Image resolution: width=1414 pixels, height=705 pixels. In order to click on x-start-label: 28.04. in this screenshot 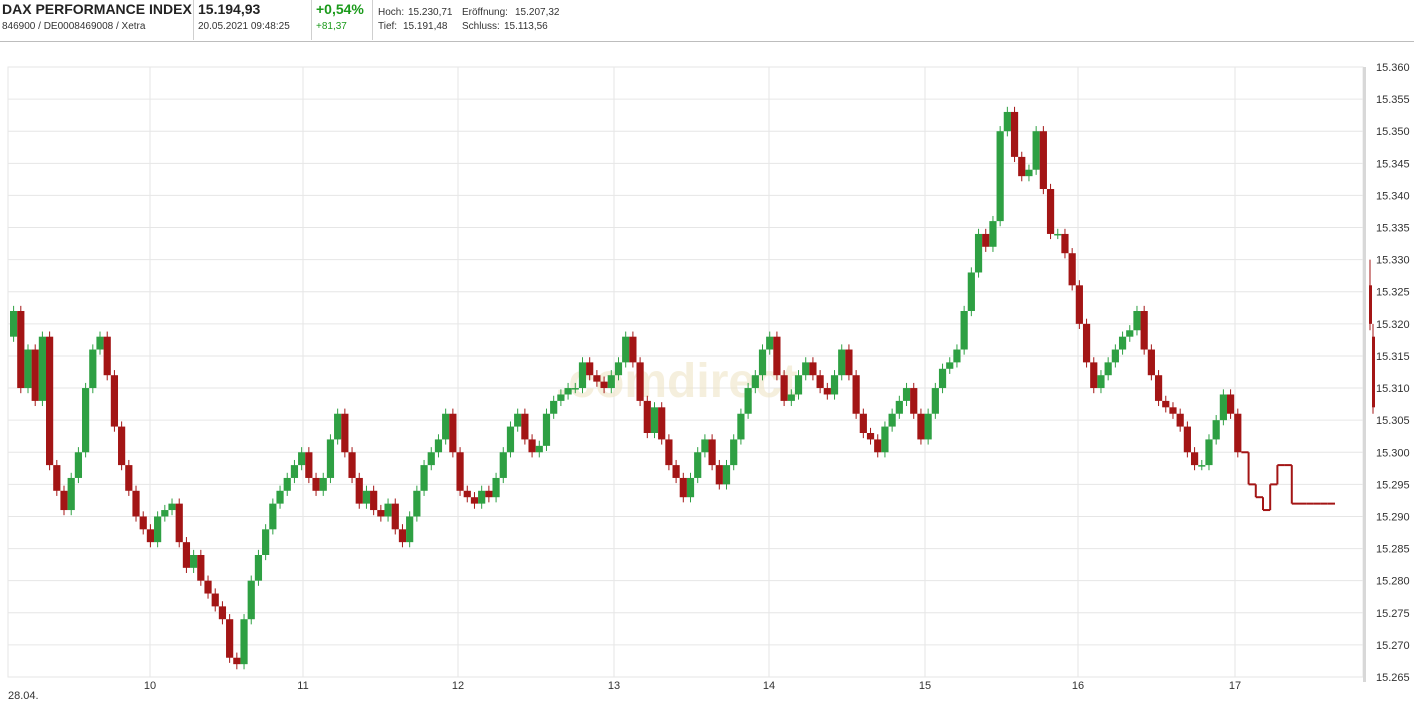, I will do `click(23, 696)`.